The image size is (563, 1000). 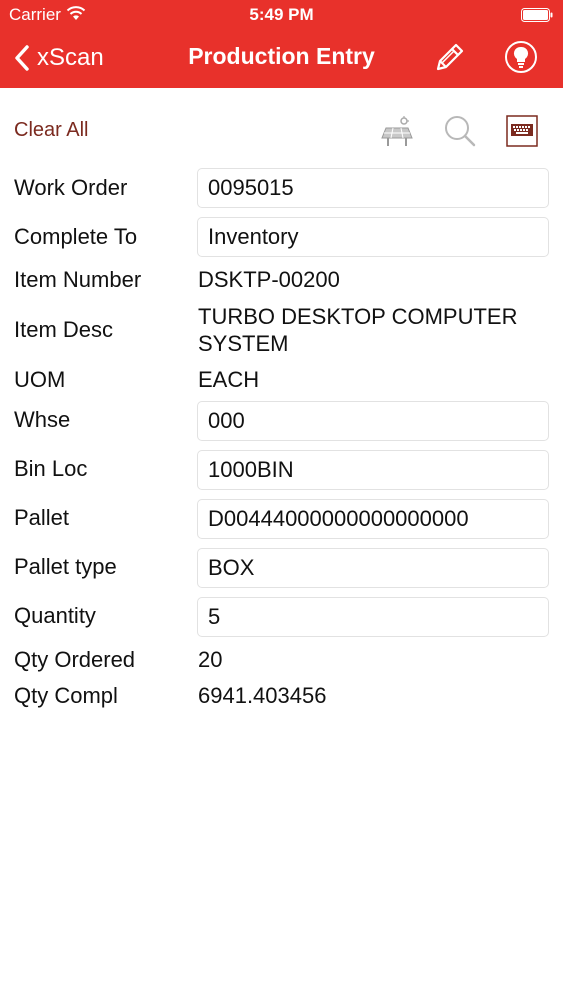 I want to click on toolbar: Clear All, so click(x=281, y=128).